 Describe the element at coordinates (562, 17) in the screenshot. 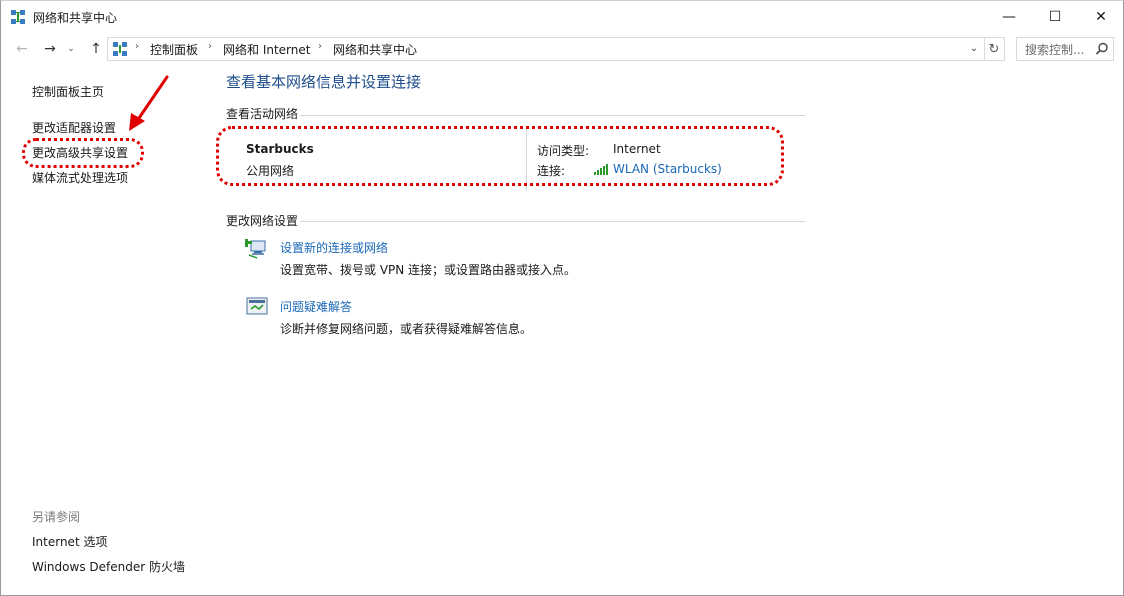

I see `title-bar: 网络和共享中心 — ☐ ✕` at that location.